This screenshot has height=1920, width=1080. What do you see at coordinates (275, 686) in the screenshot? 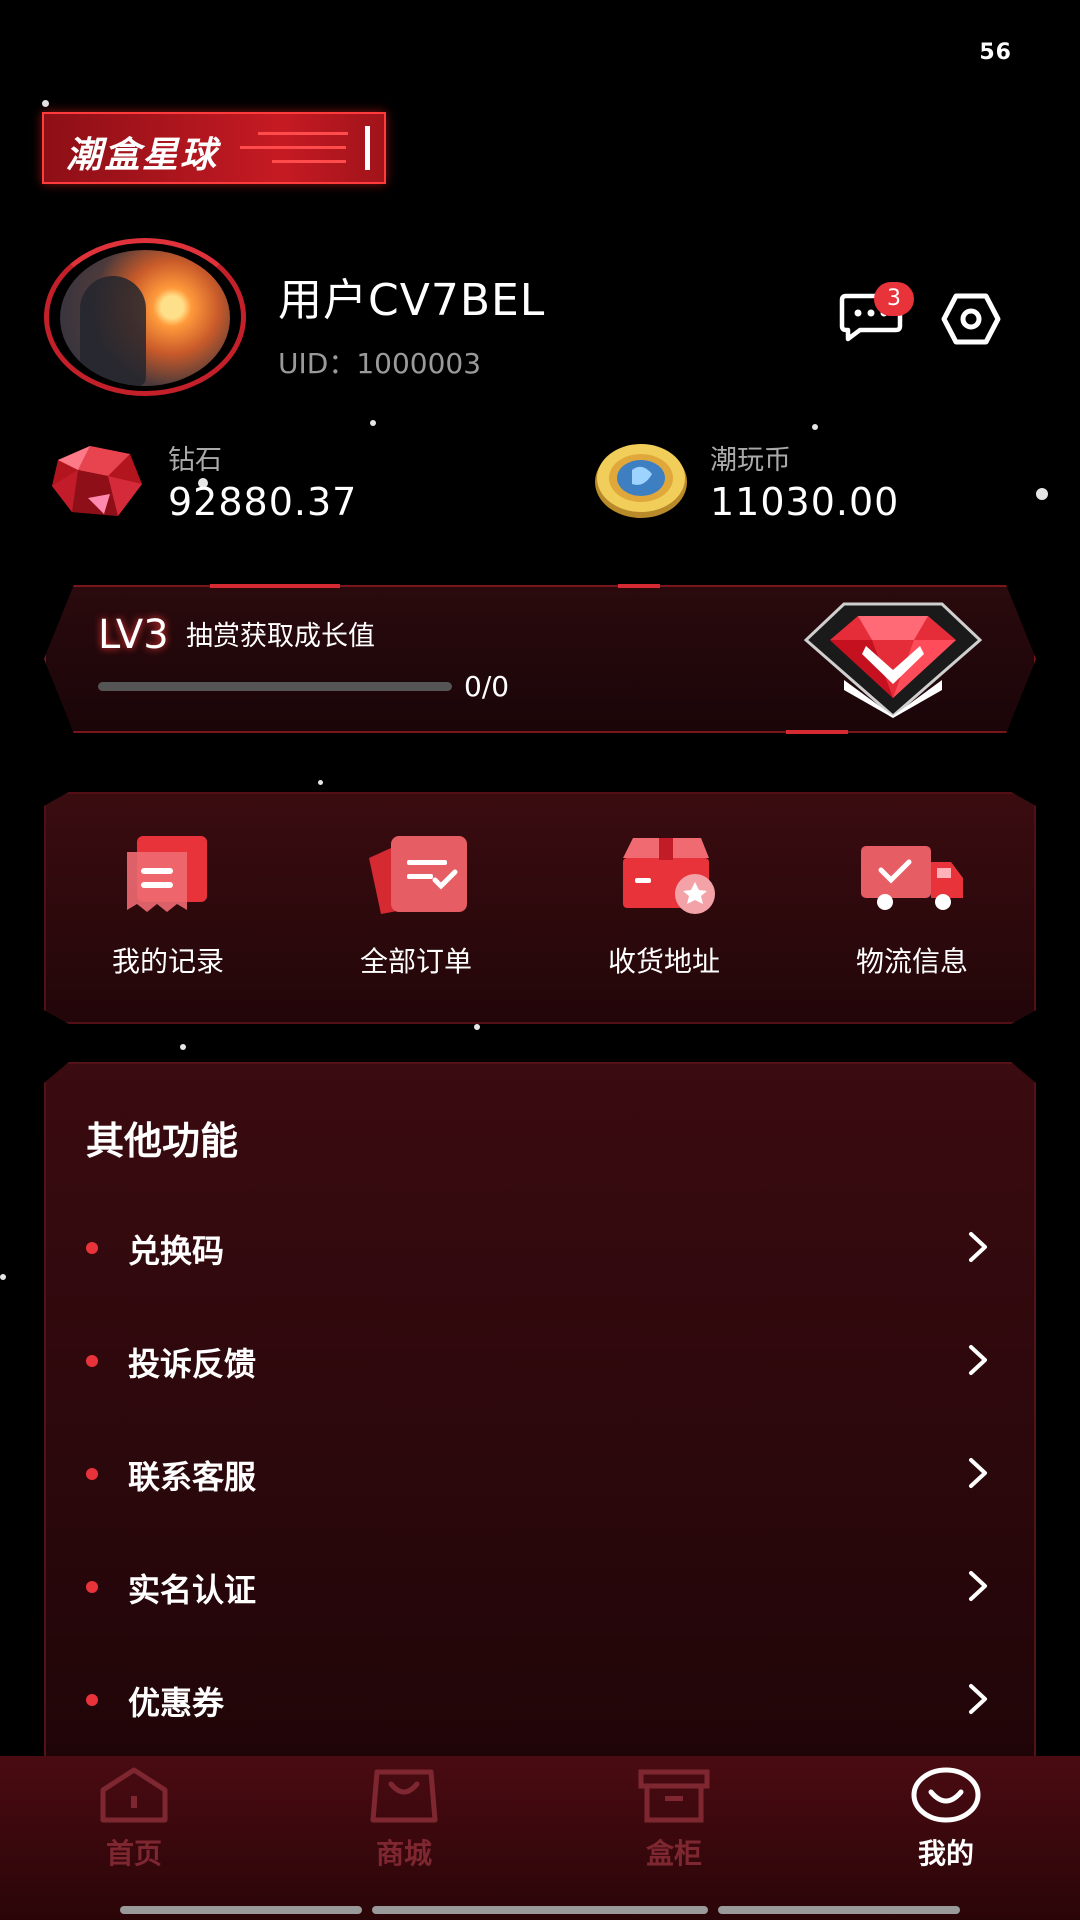
I see `level-progress-bar` at bounding box center [275, 686].